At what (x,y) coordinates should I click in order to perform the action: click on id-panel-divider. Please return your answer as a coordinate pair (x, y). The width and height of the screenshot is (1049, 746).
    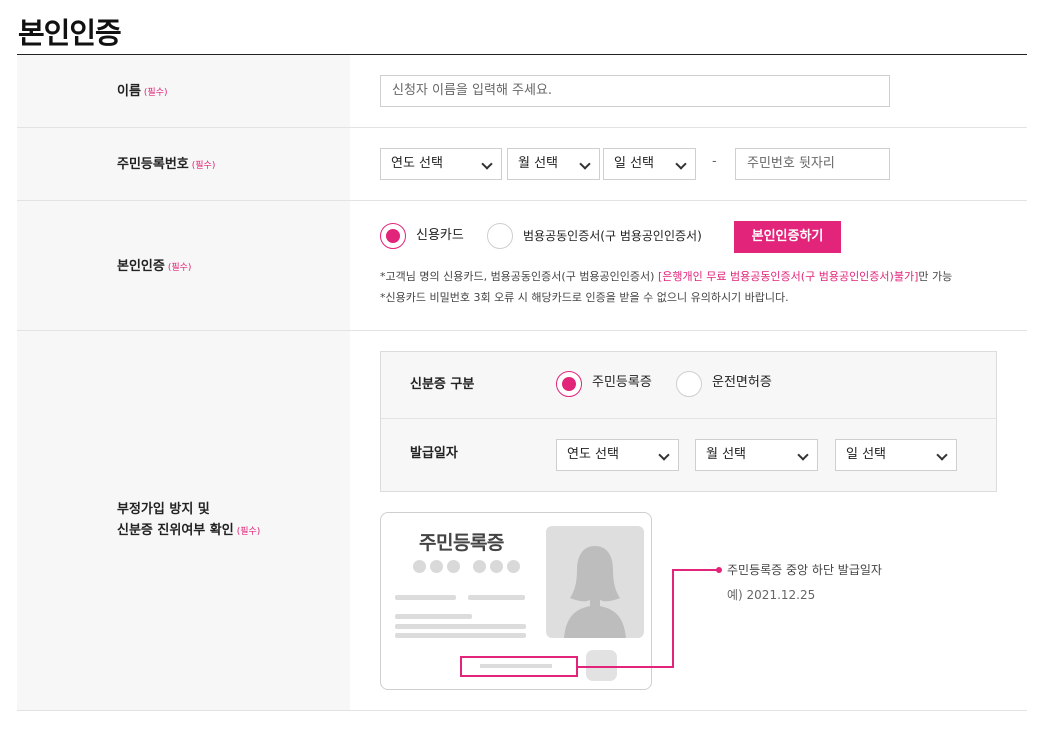
    Looking at the image, I should click on (688, 418).